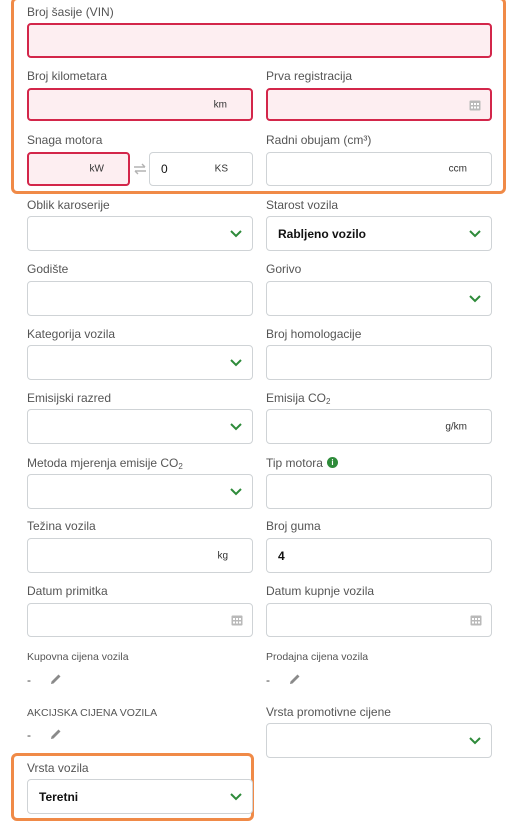 This screenshot has width=517, height=824. I want to click on first-registration-label: Prva registracija, so click(309, 76).